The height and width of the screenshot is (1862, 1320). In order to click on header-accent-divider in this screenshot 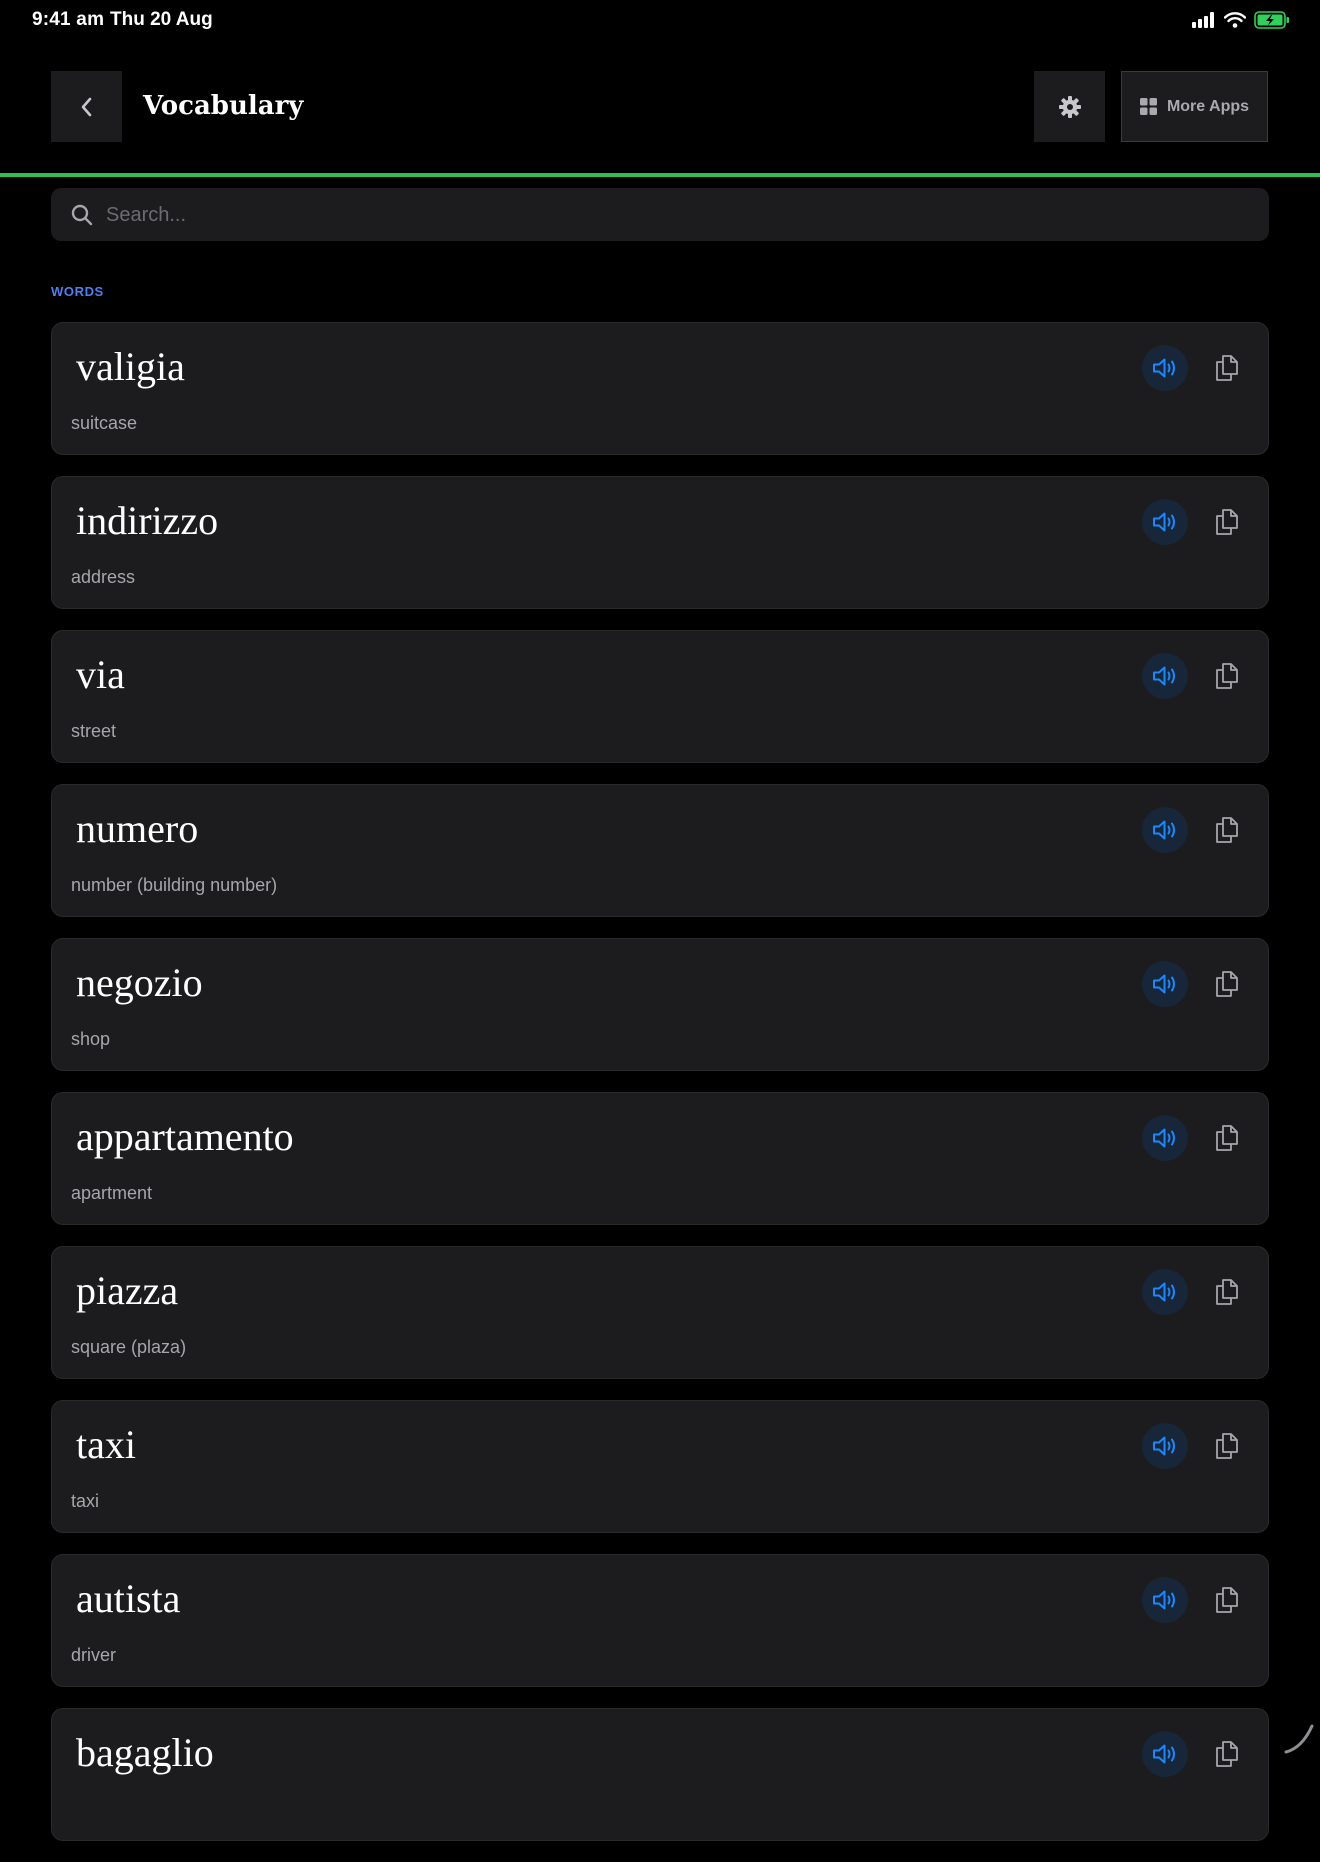, I will do `click(660, 175)`.